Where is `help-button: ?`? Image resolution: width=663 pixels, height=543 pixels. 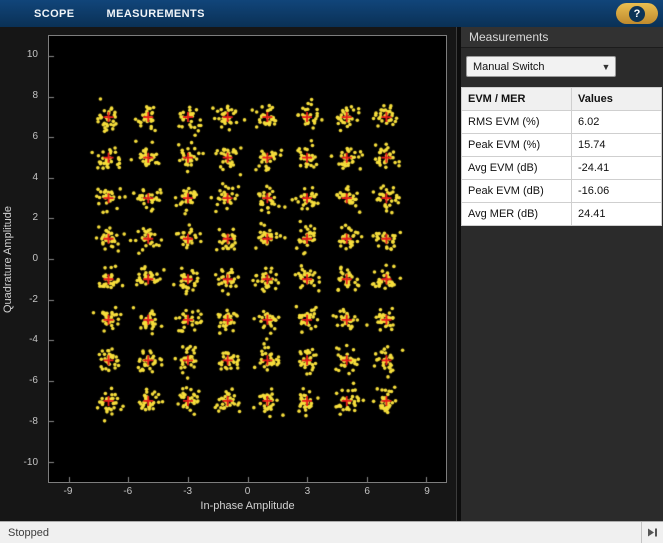 help-button: ? is located at coordinates (637, 13).